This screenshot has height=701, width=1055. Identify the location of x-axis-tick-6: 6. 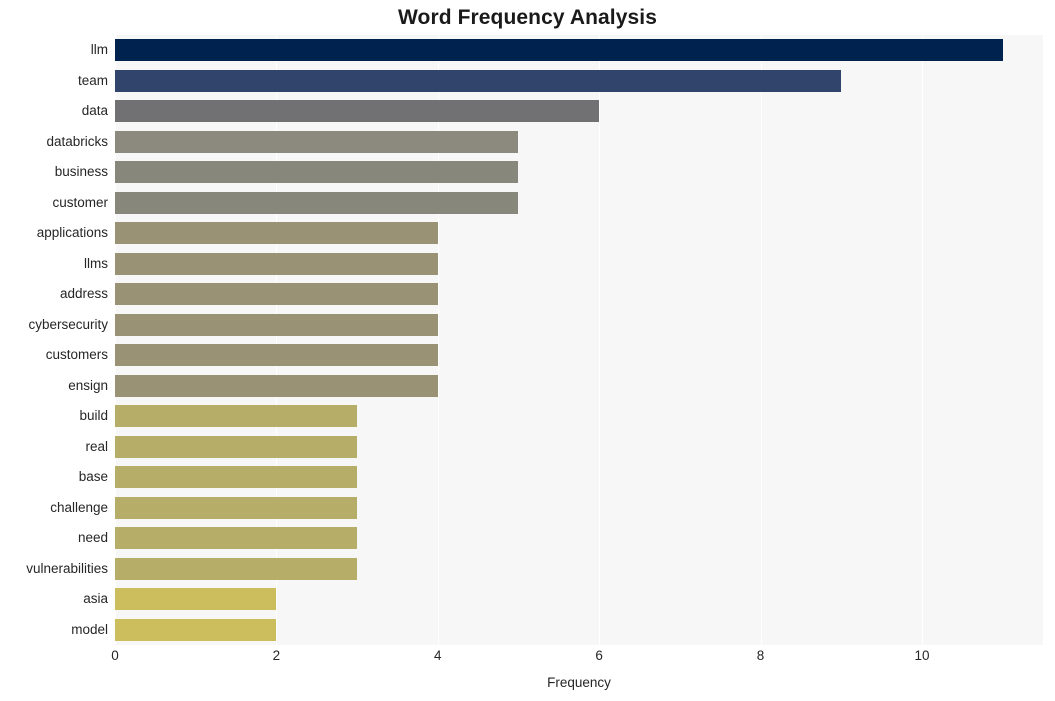
(599, 655).